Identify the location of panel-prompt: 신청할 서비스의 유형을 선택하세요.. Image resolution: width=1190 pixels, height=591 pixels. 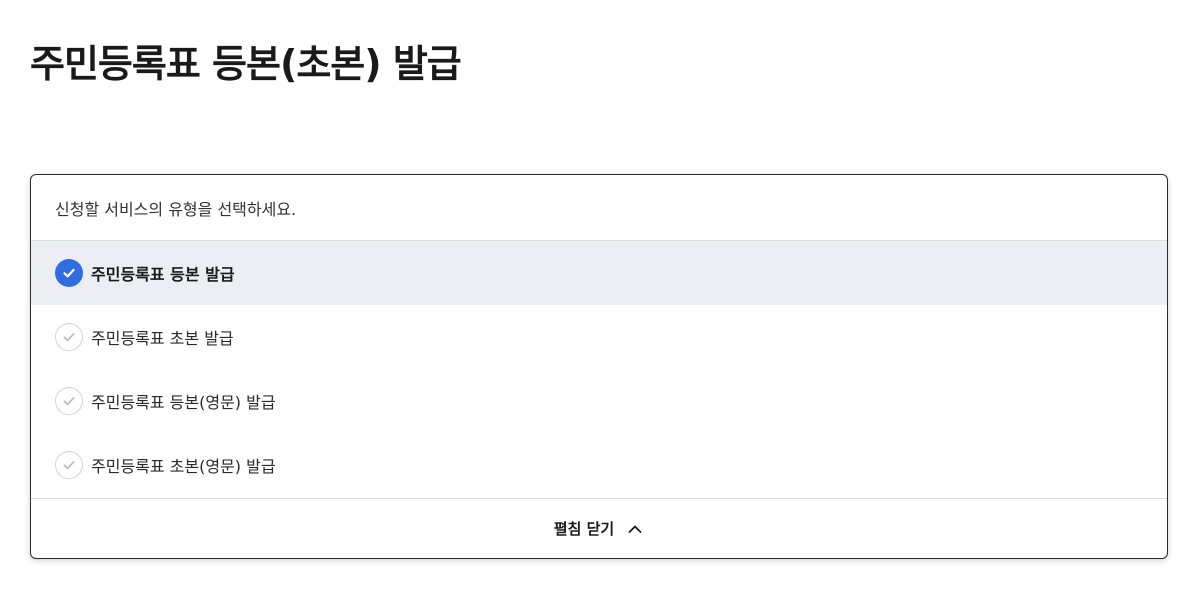
(599, 208).